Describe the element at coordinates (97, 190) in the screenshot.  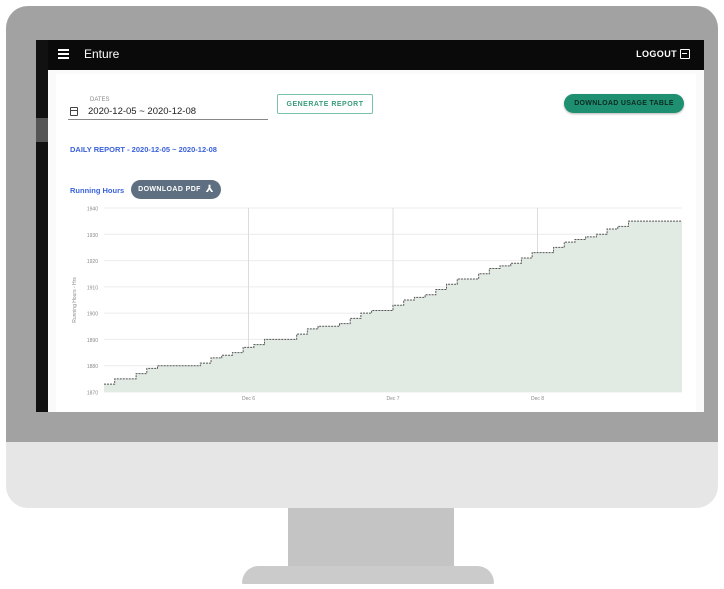
I see `running-hours-label: Running Hours` at that location.